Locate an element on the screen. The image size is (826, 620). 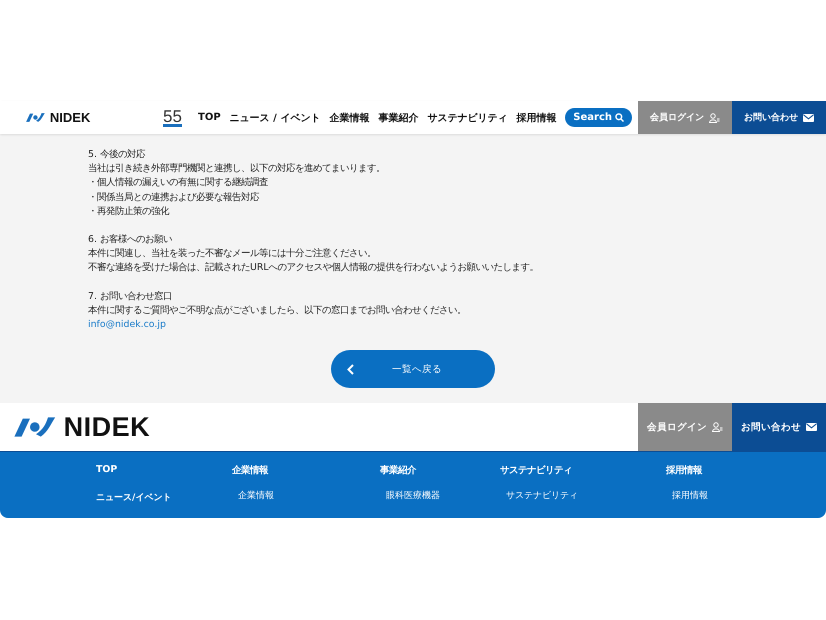
footer-heading-link: 採用情報 is located at coordinates (726, 470).